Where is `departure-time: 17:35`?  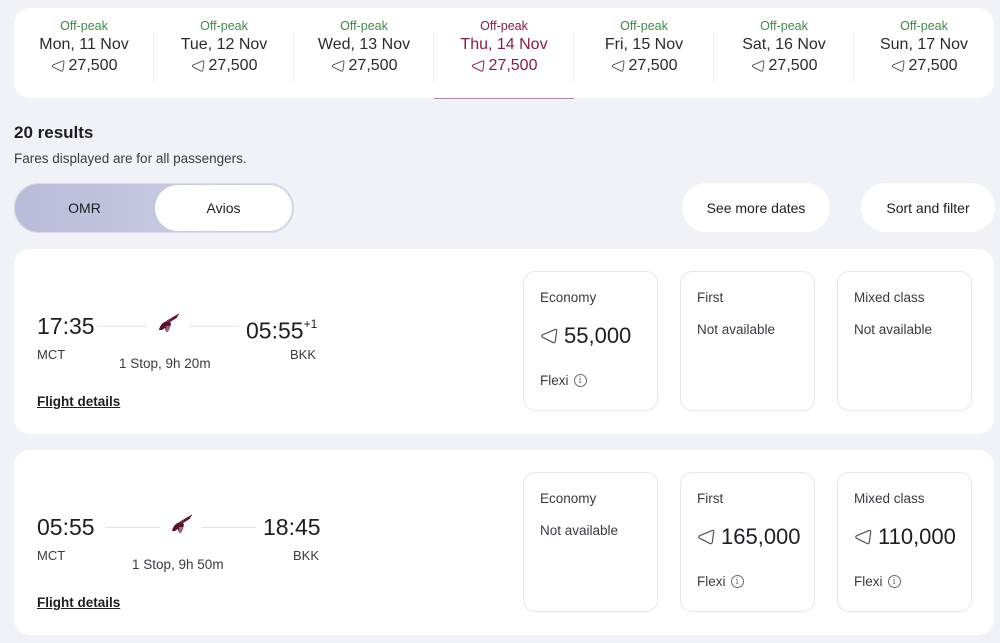 departure-time: 17:35 is located at coordinates (66, 326).